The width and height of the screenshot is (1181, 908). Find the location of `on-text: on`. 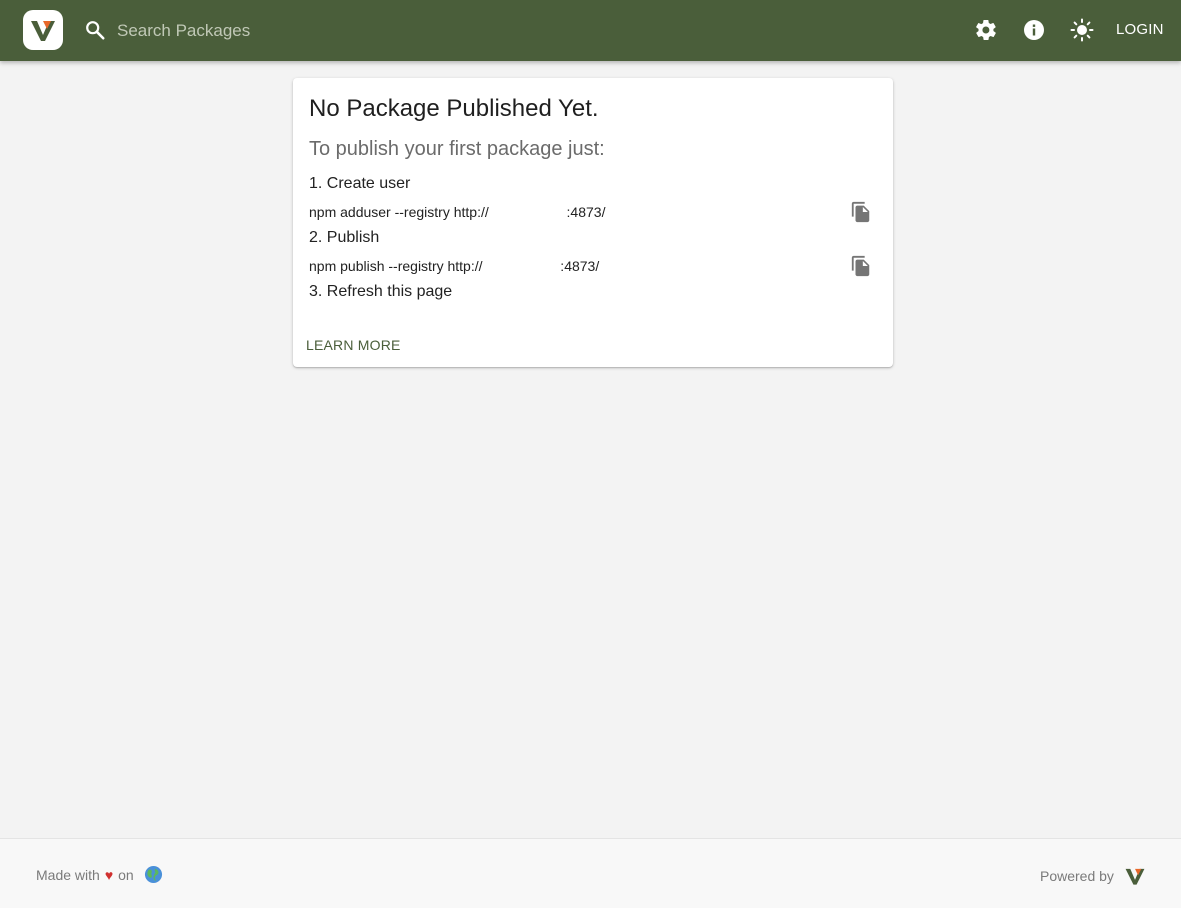

on-text: on is located at coordinates (126, 874).